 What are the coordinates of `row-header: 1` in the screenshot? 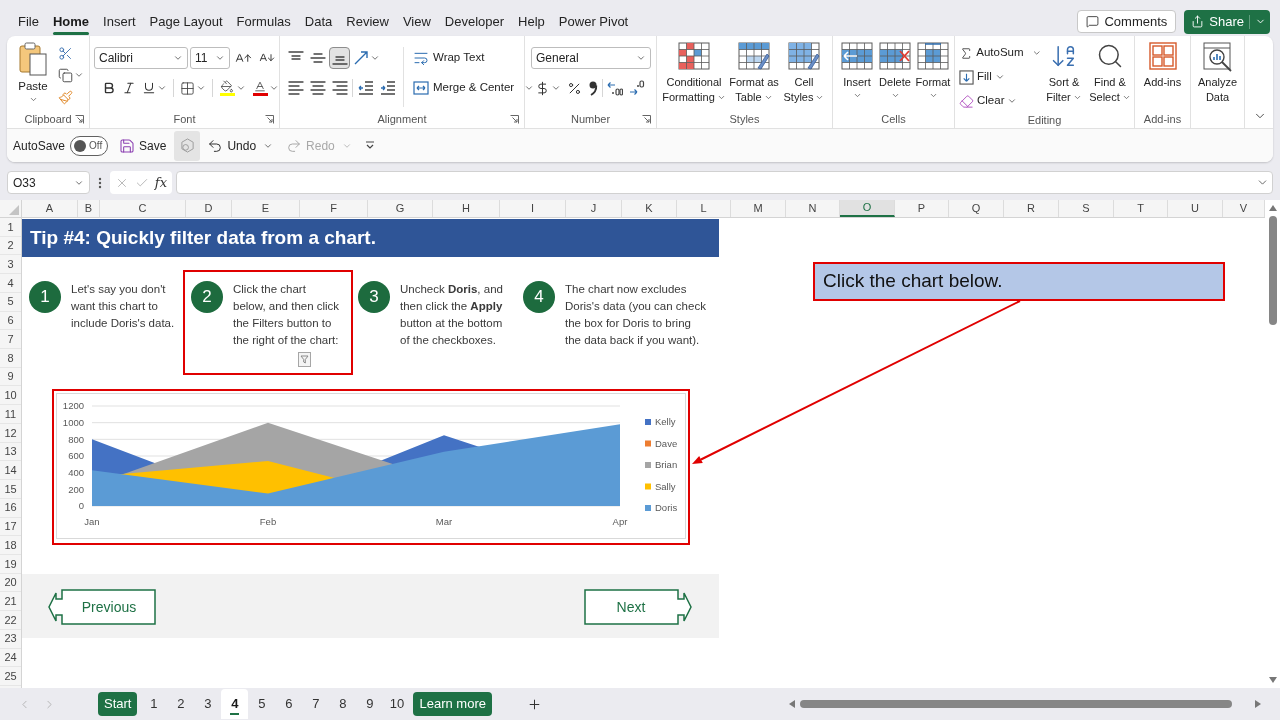 It's located at (10, 227).